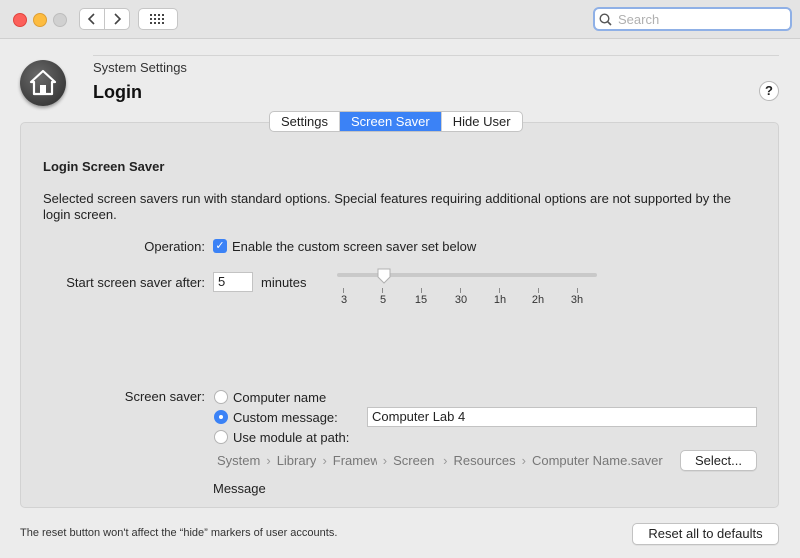 The width and height of the screenshot is (800, 558). What do you see at coordinates (597, 460) in the screenshot?
I see `path-segment: Computer Name.saver` at bounding box center [597, 460].